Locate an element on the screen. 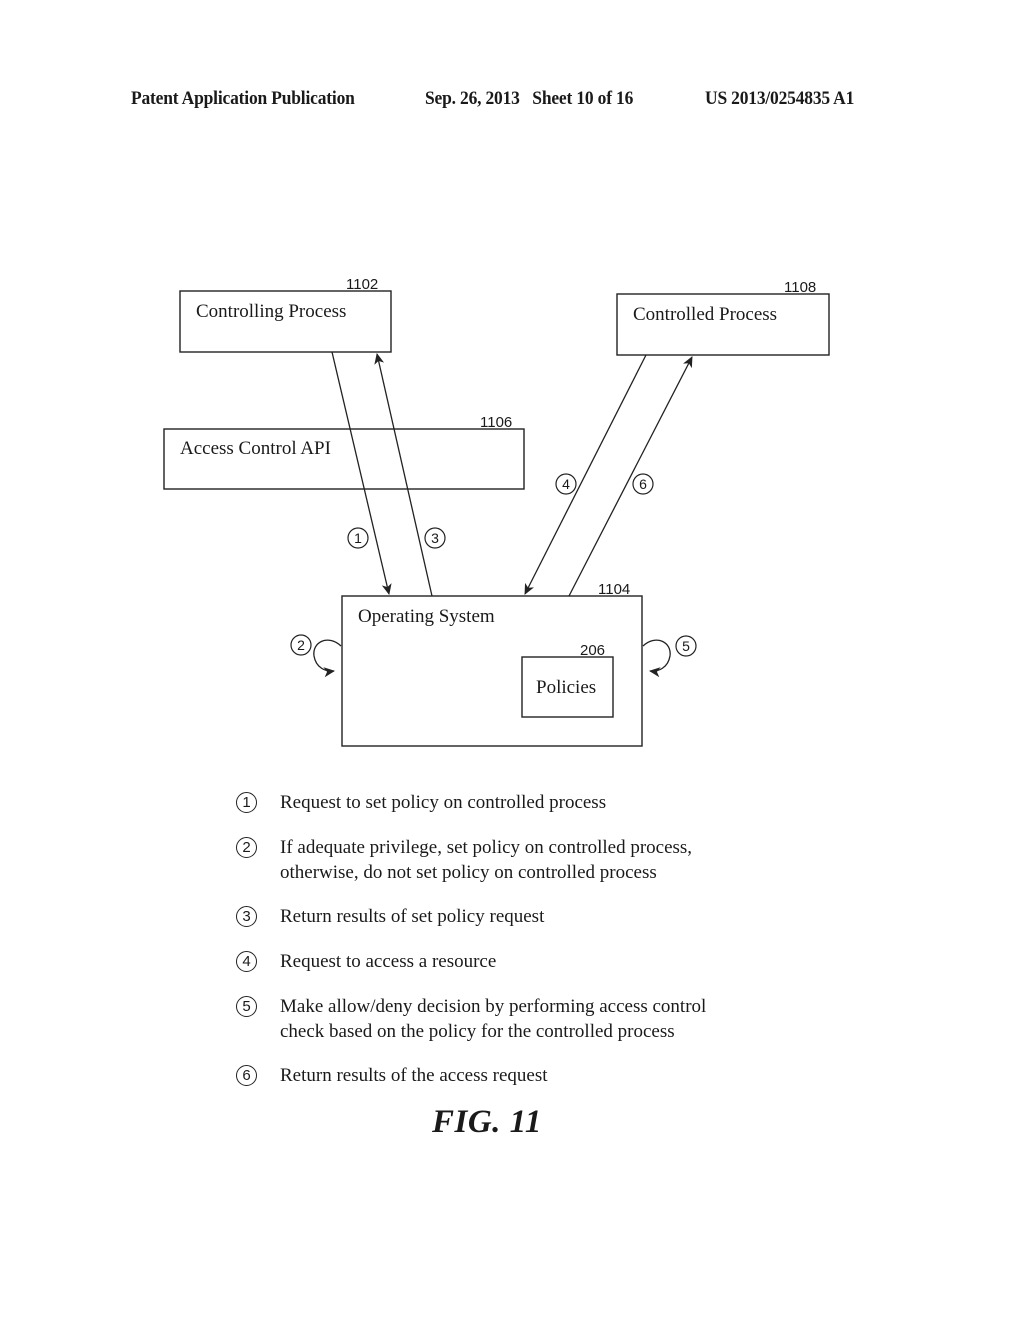 This screenshot has width=1024, height=1320. controlled-process-box: Controlled Process 1108 is located at coordinates (723, 317).